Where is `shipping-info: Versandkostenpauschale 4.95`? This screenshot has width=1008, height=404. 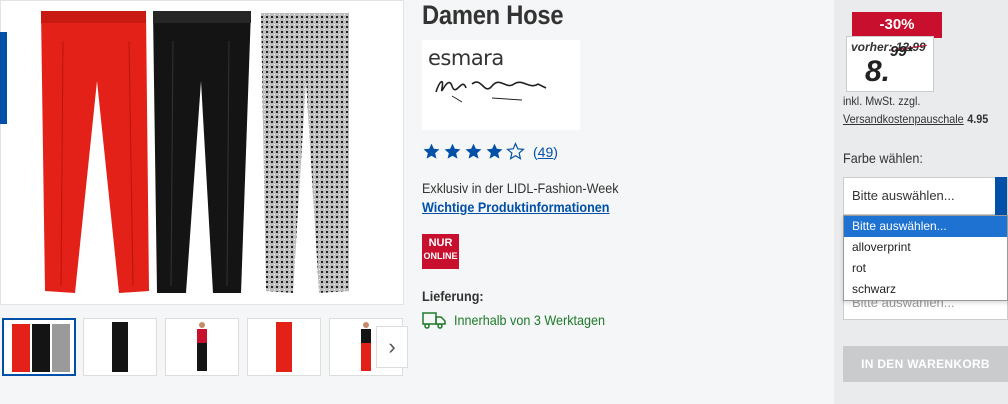
shipping-info: Versandkostenpauschale 4.95 is located at coordinates (915, 119).